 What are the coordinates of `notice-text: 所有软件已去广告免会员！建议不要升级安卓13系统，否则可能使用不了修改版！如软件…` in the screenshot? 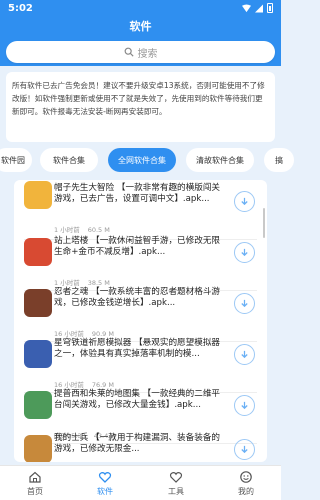 It's located at (138, 98).